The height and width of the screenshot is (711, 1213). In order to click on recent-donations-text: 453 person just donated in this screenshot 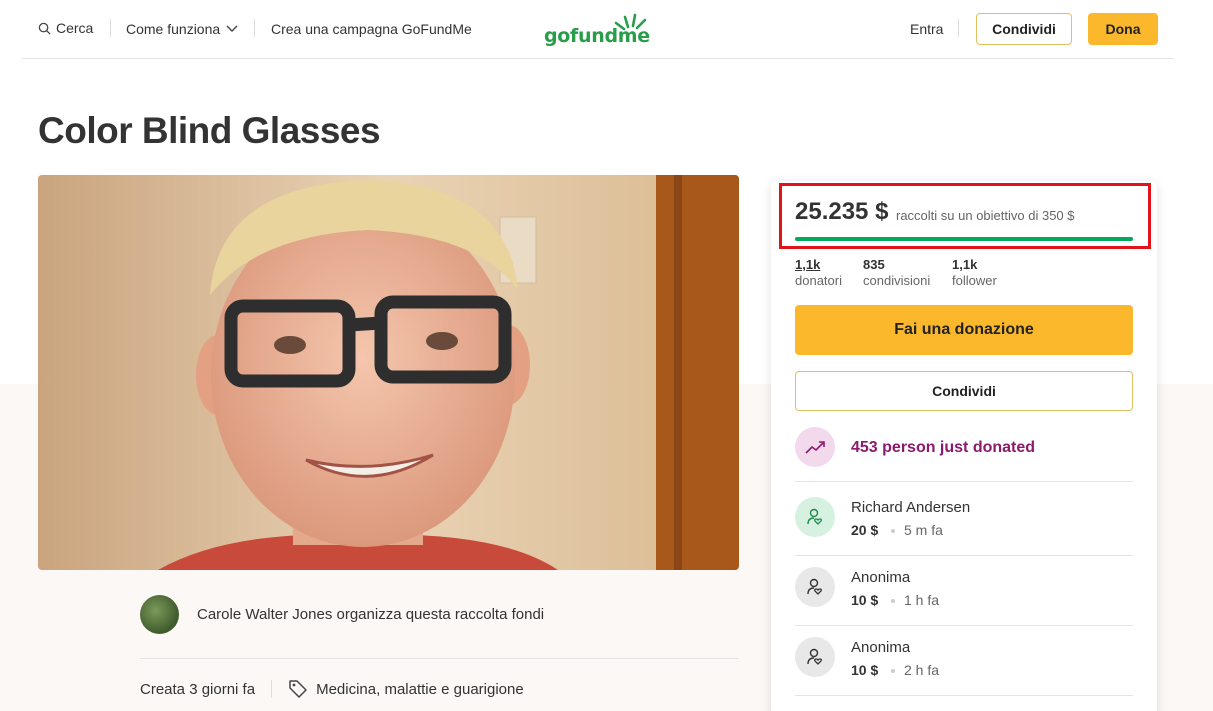, I will do `click(943, 447)`.